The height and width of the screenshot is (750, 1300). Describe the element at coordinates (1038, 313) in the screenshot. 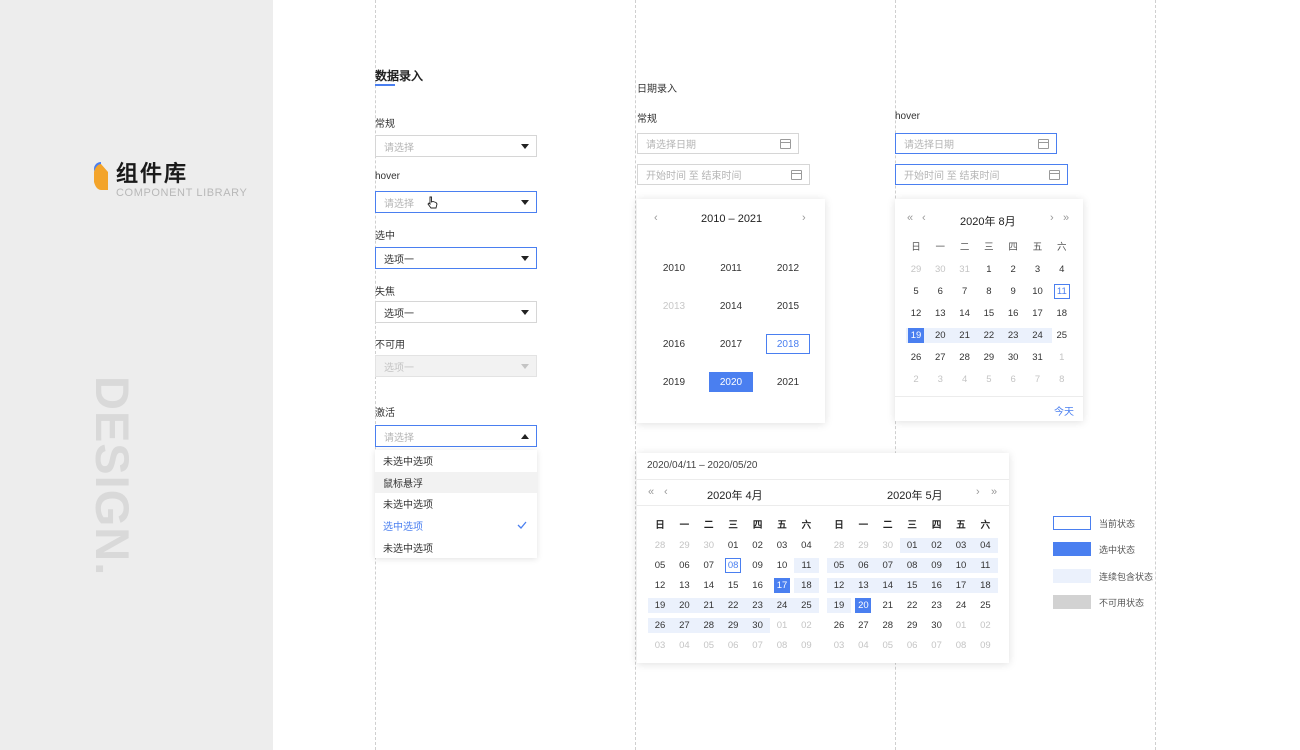

I see `day-cell: 17` at that location.